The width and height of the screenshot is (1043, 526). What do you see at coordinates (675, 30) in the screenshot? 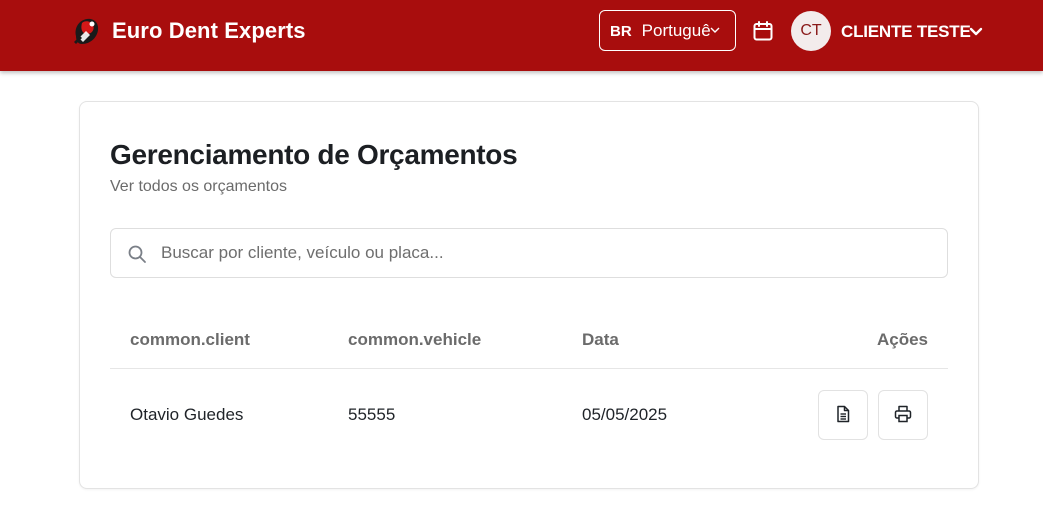
I see `language-label: Português` at bounding box center [675, 30].